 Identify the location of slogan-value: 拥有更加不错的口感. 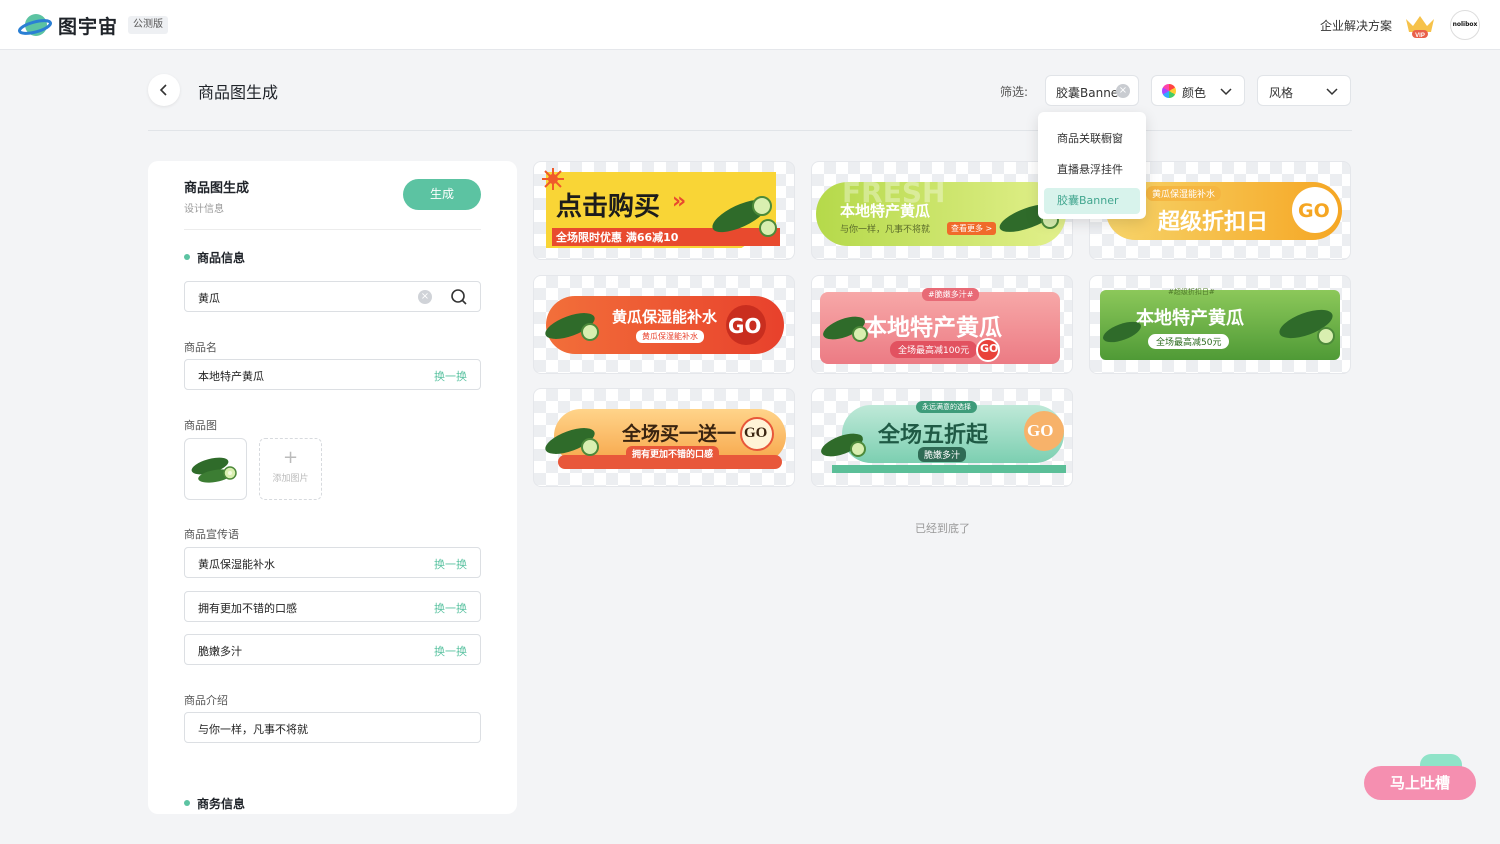
(247, 608).